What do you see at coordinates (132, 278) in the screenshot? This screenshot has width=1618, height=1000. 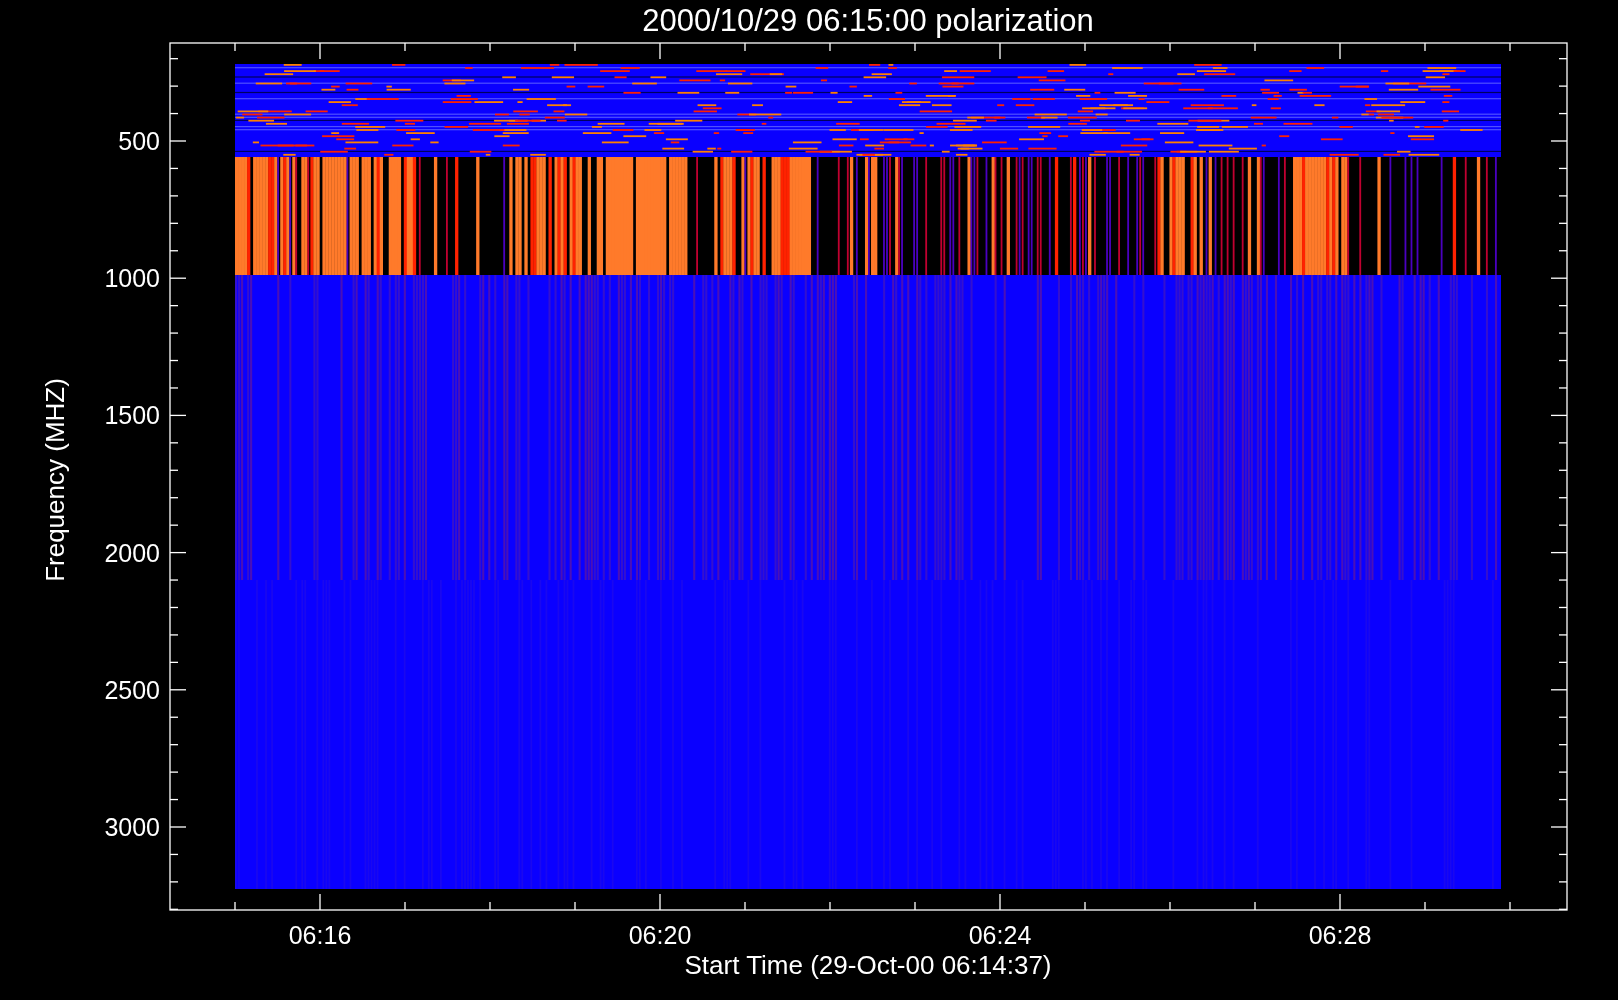 I see `y-tick-label: 1000` at bounding box center [132, 278].